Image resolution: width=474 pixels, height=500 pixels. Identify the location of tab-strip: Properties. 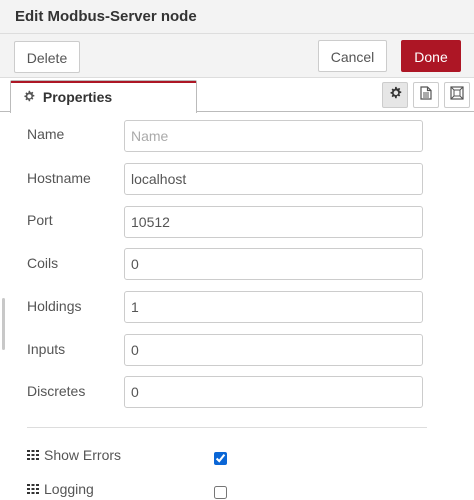
(237, 96).